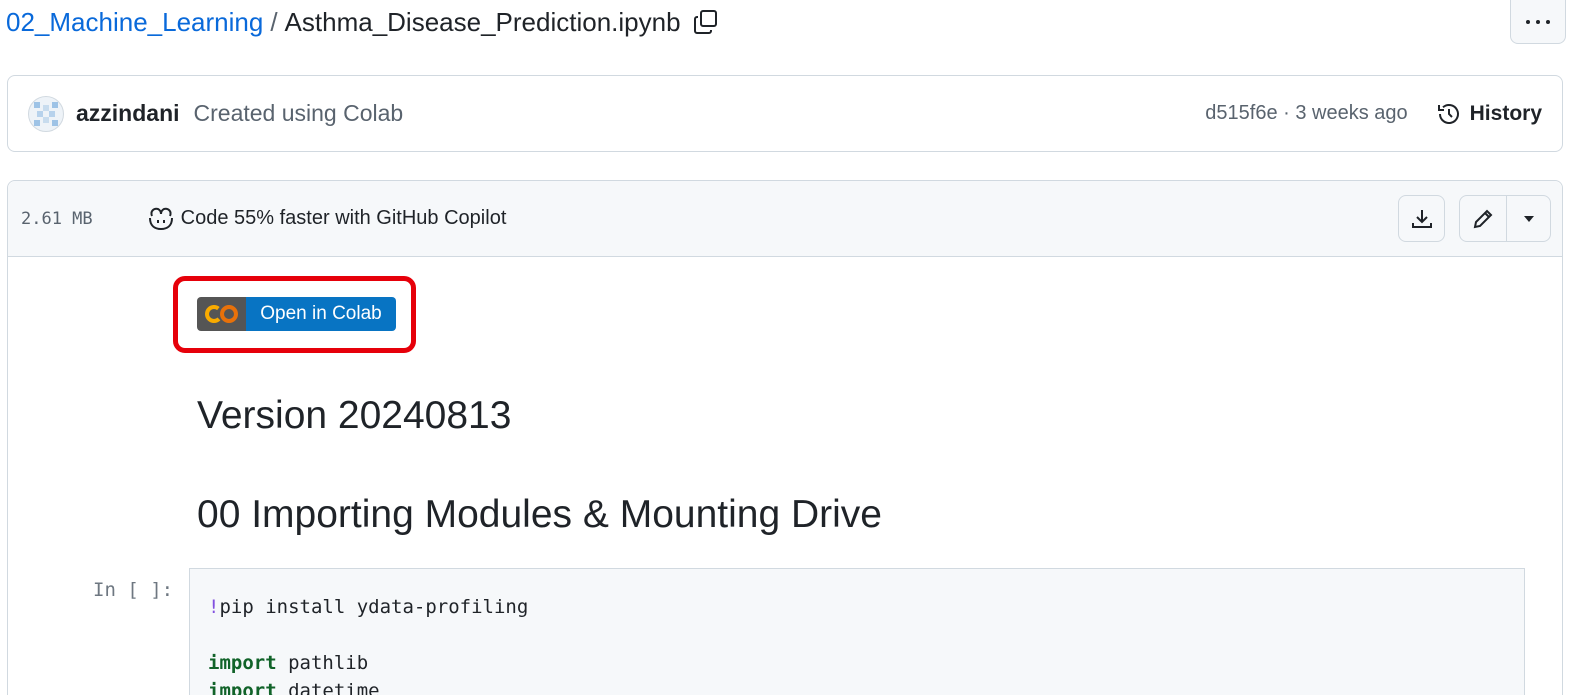  Describe the element at coordinates (133, 590) in the screenshot. I see `cell-prompt: In [ ]:` at that location.